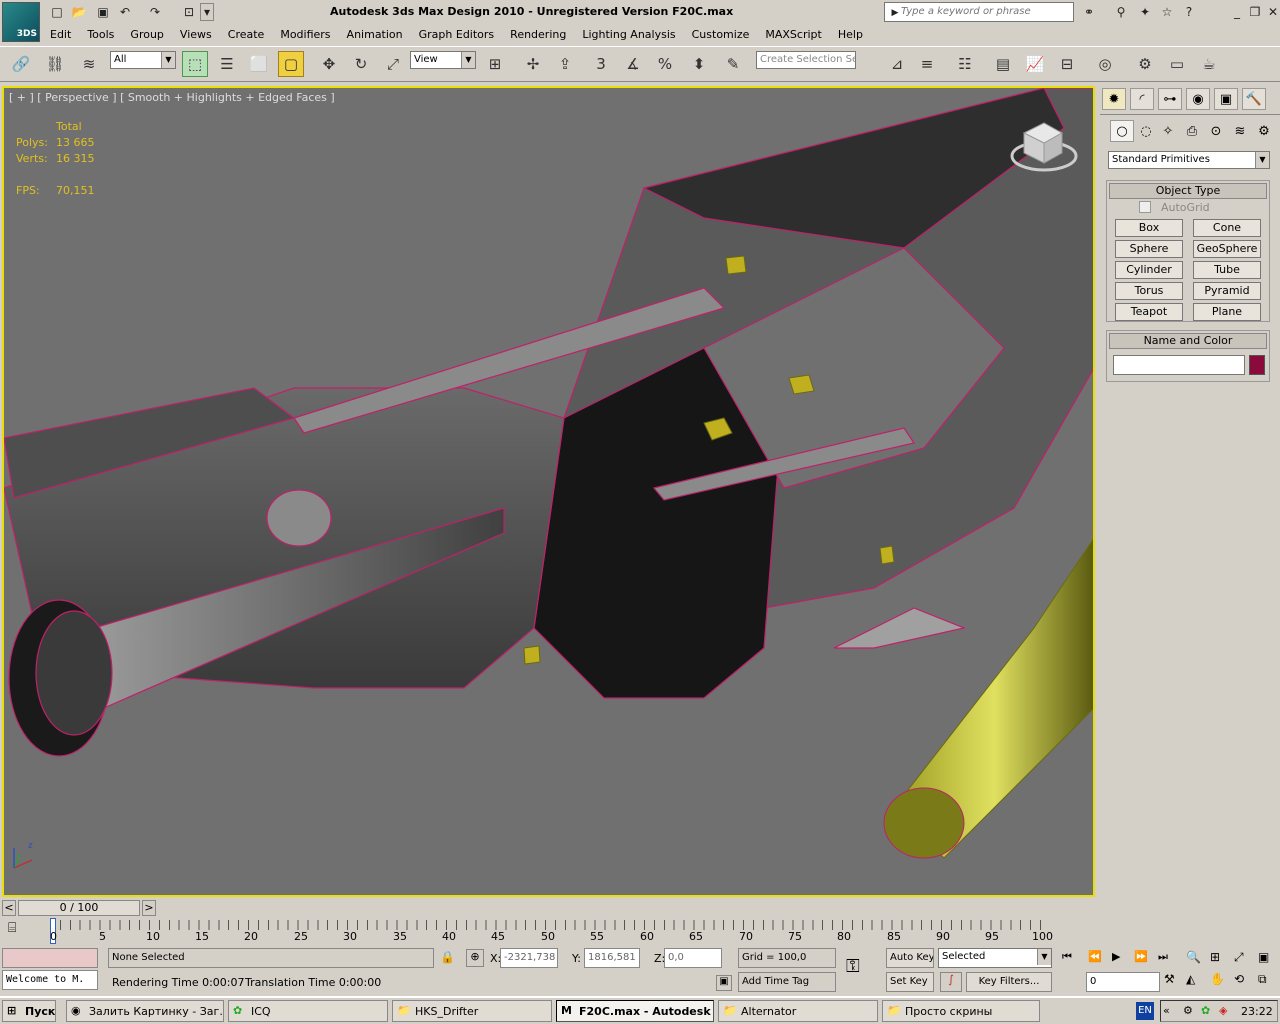 The width and height of the screenshot is (1280, 1024). I want to click on object-category-dropdown: Standard Primitives ▼, so click(1189, 160).